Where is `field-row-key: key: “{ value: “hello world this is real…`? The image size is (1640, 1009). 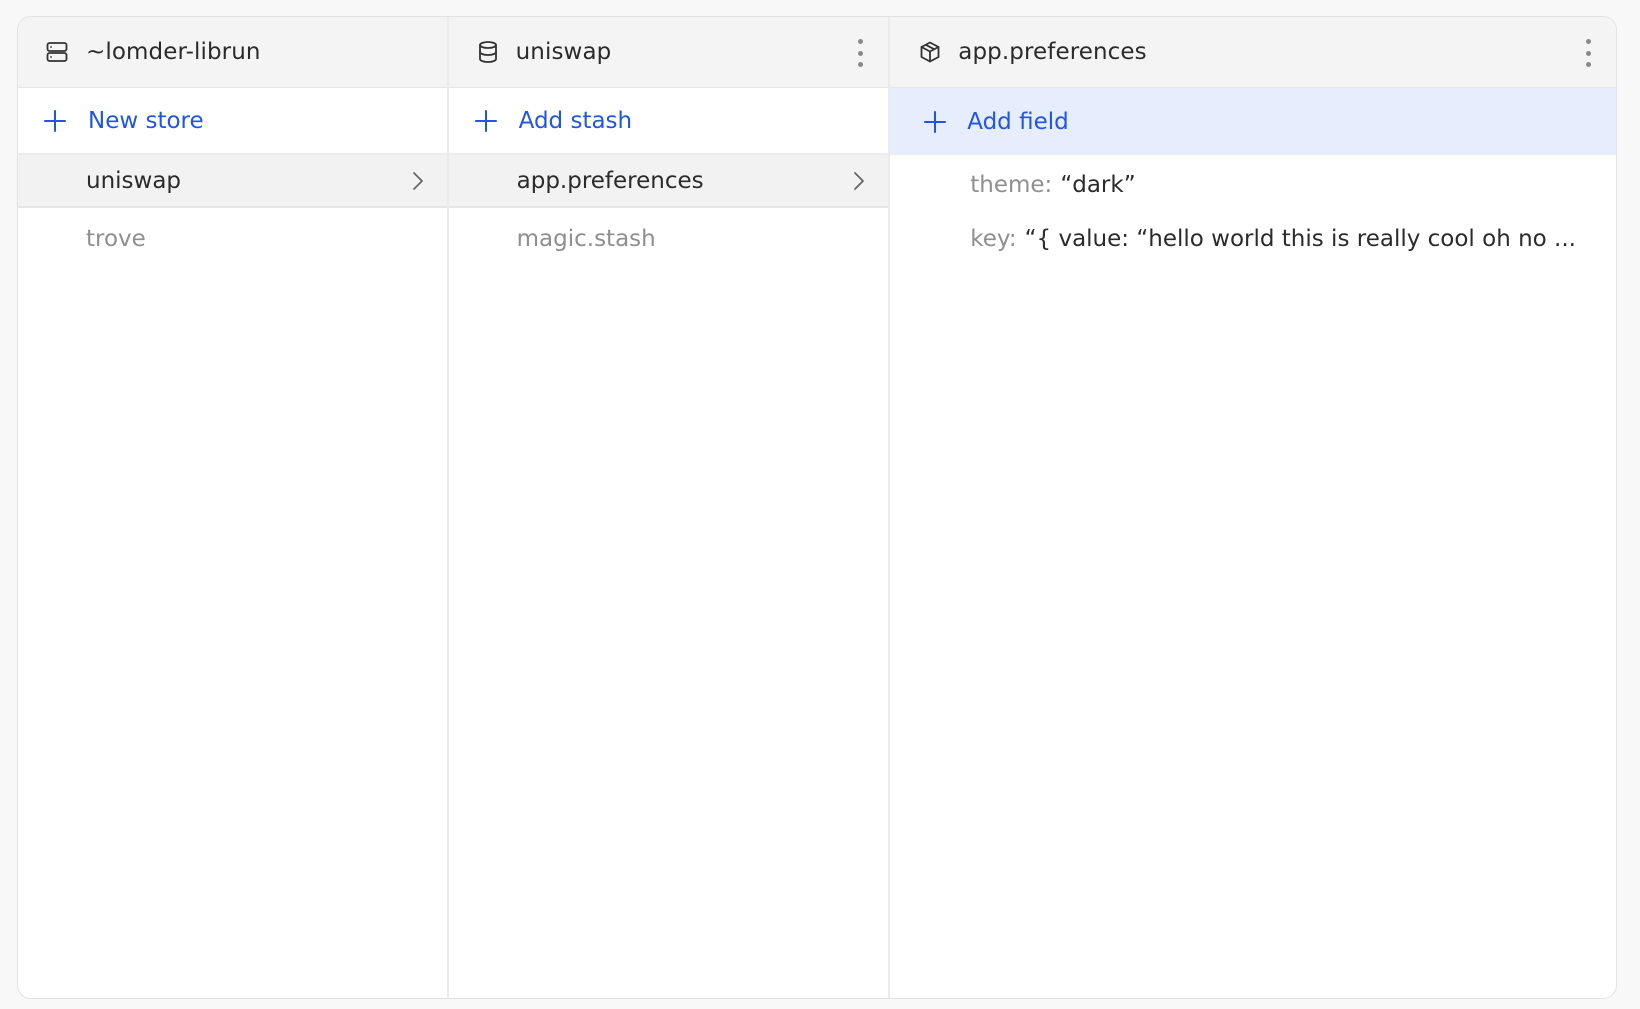 field-row-key: key: “{ value: “hello world this is real… is located at coordinates (1253, 239).